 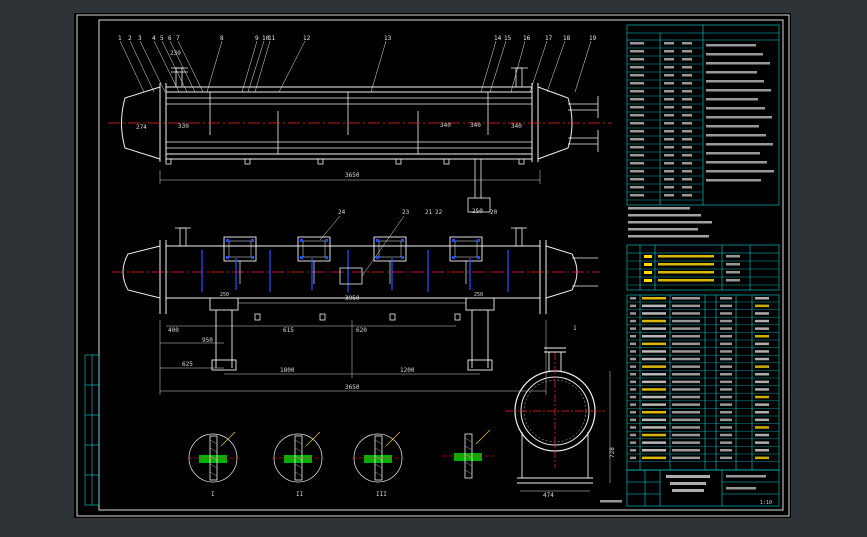 What do you see at coordinates (445, 125) in the screenshot?
I see `top-dim-mid-a: 340` at bounding box center [445, 125].